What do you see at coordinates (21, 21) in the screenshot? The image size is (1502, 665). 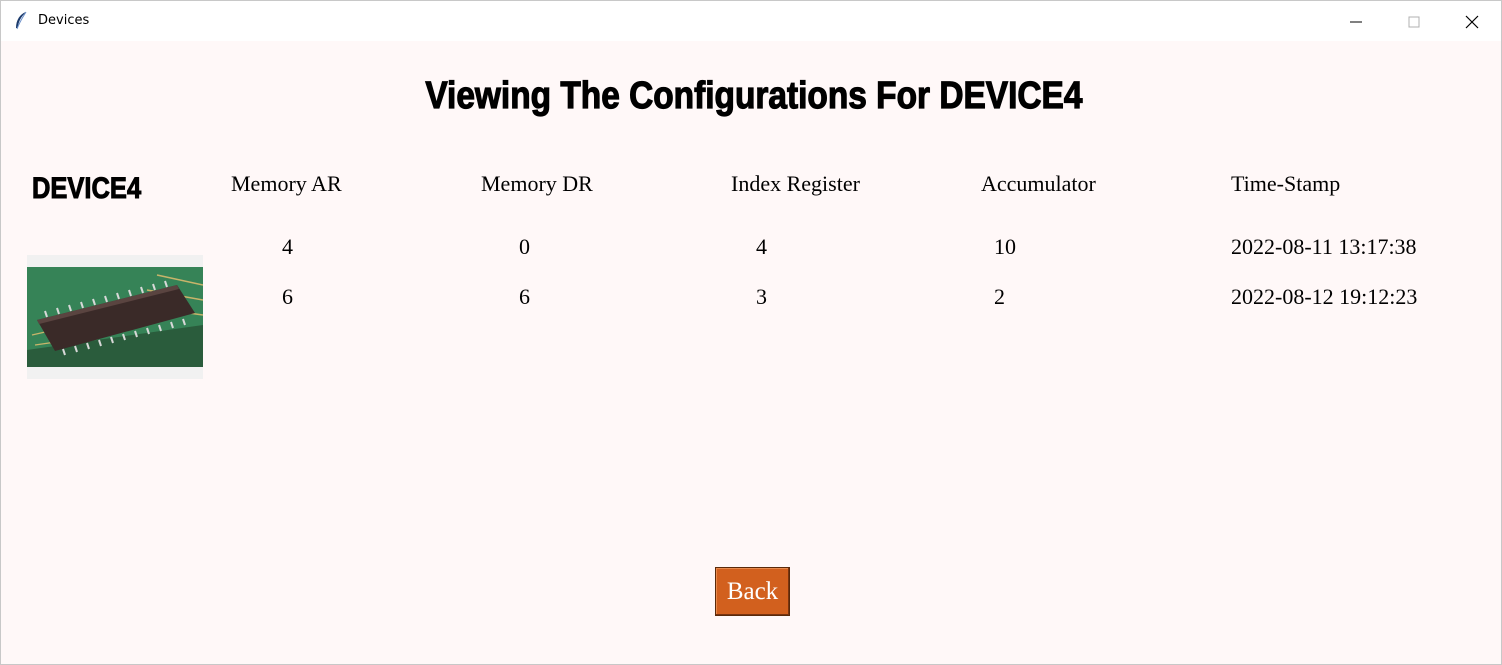 I see `feather-icon` at bounding box center [21, 21].